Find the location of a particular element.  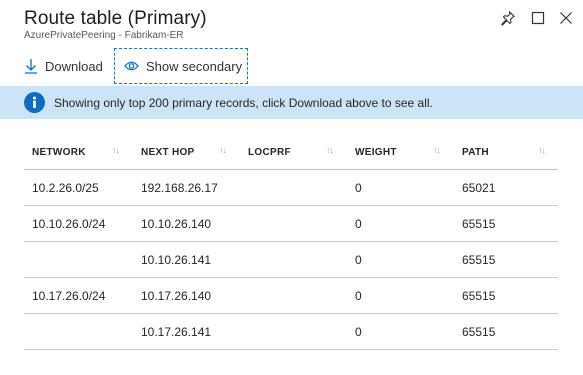

maximize-button is located at coordinates (538, 18).